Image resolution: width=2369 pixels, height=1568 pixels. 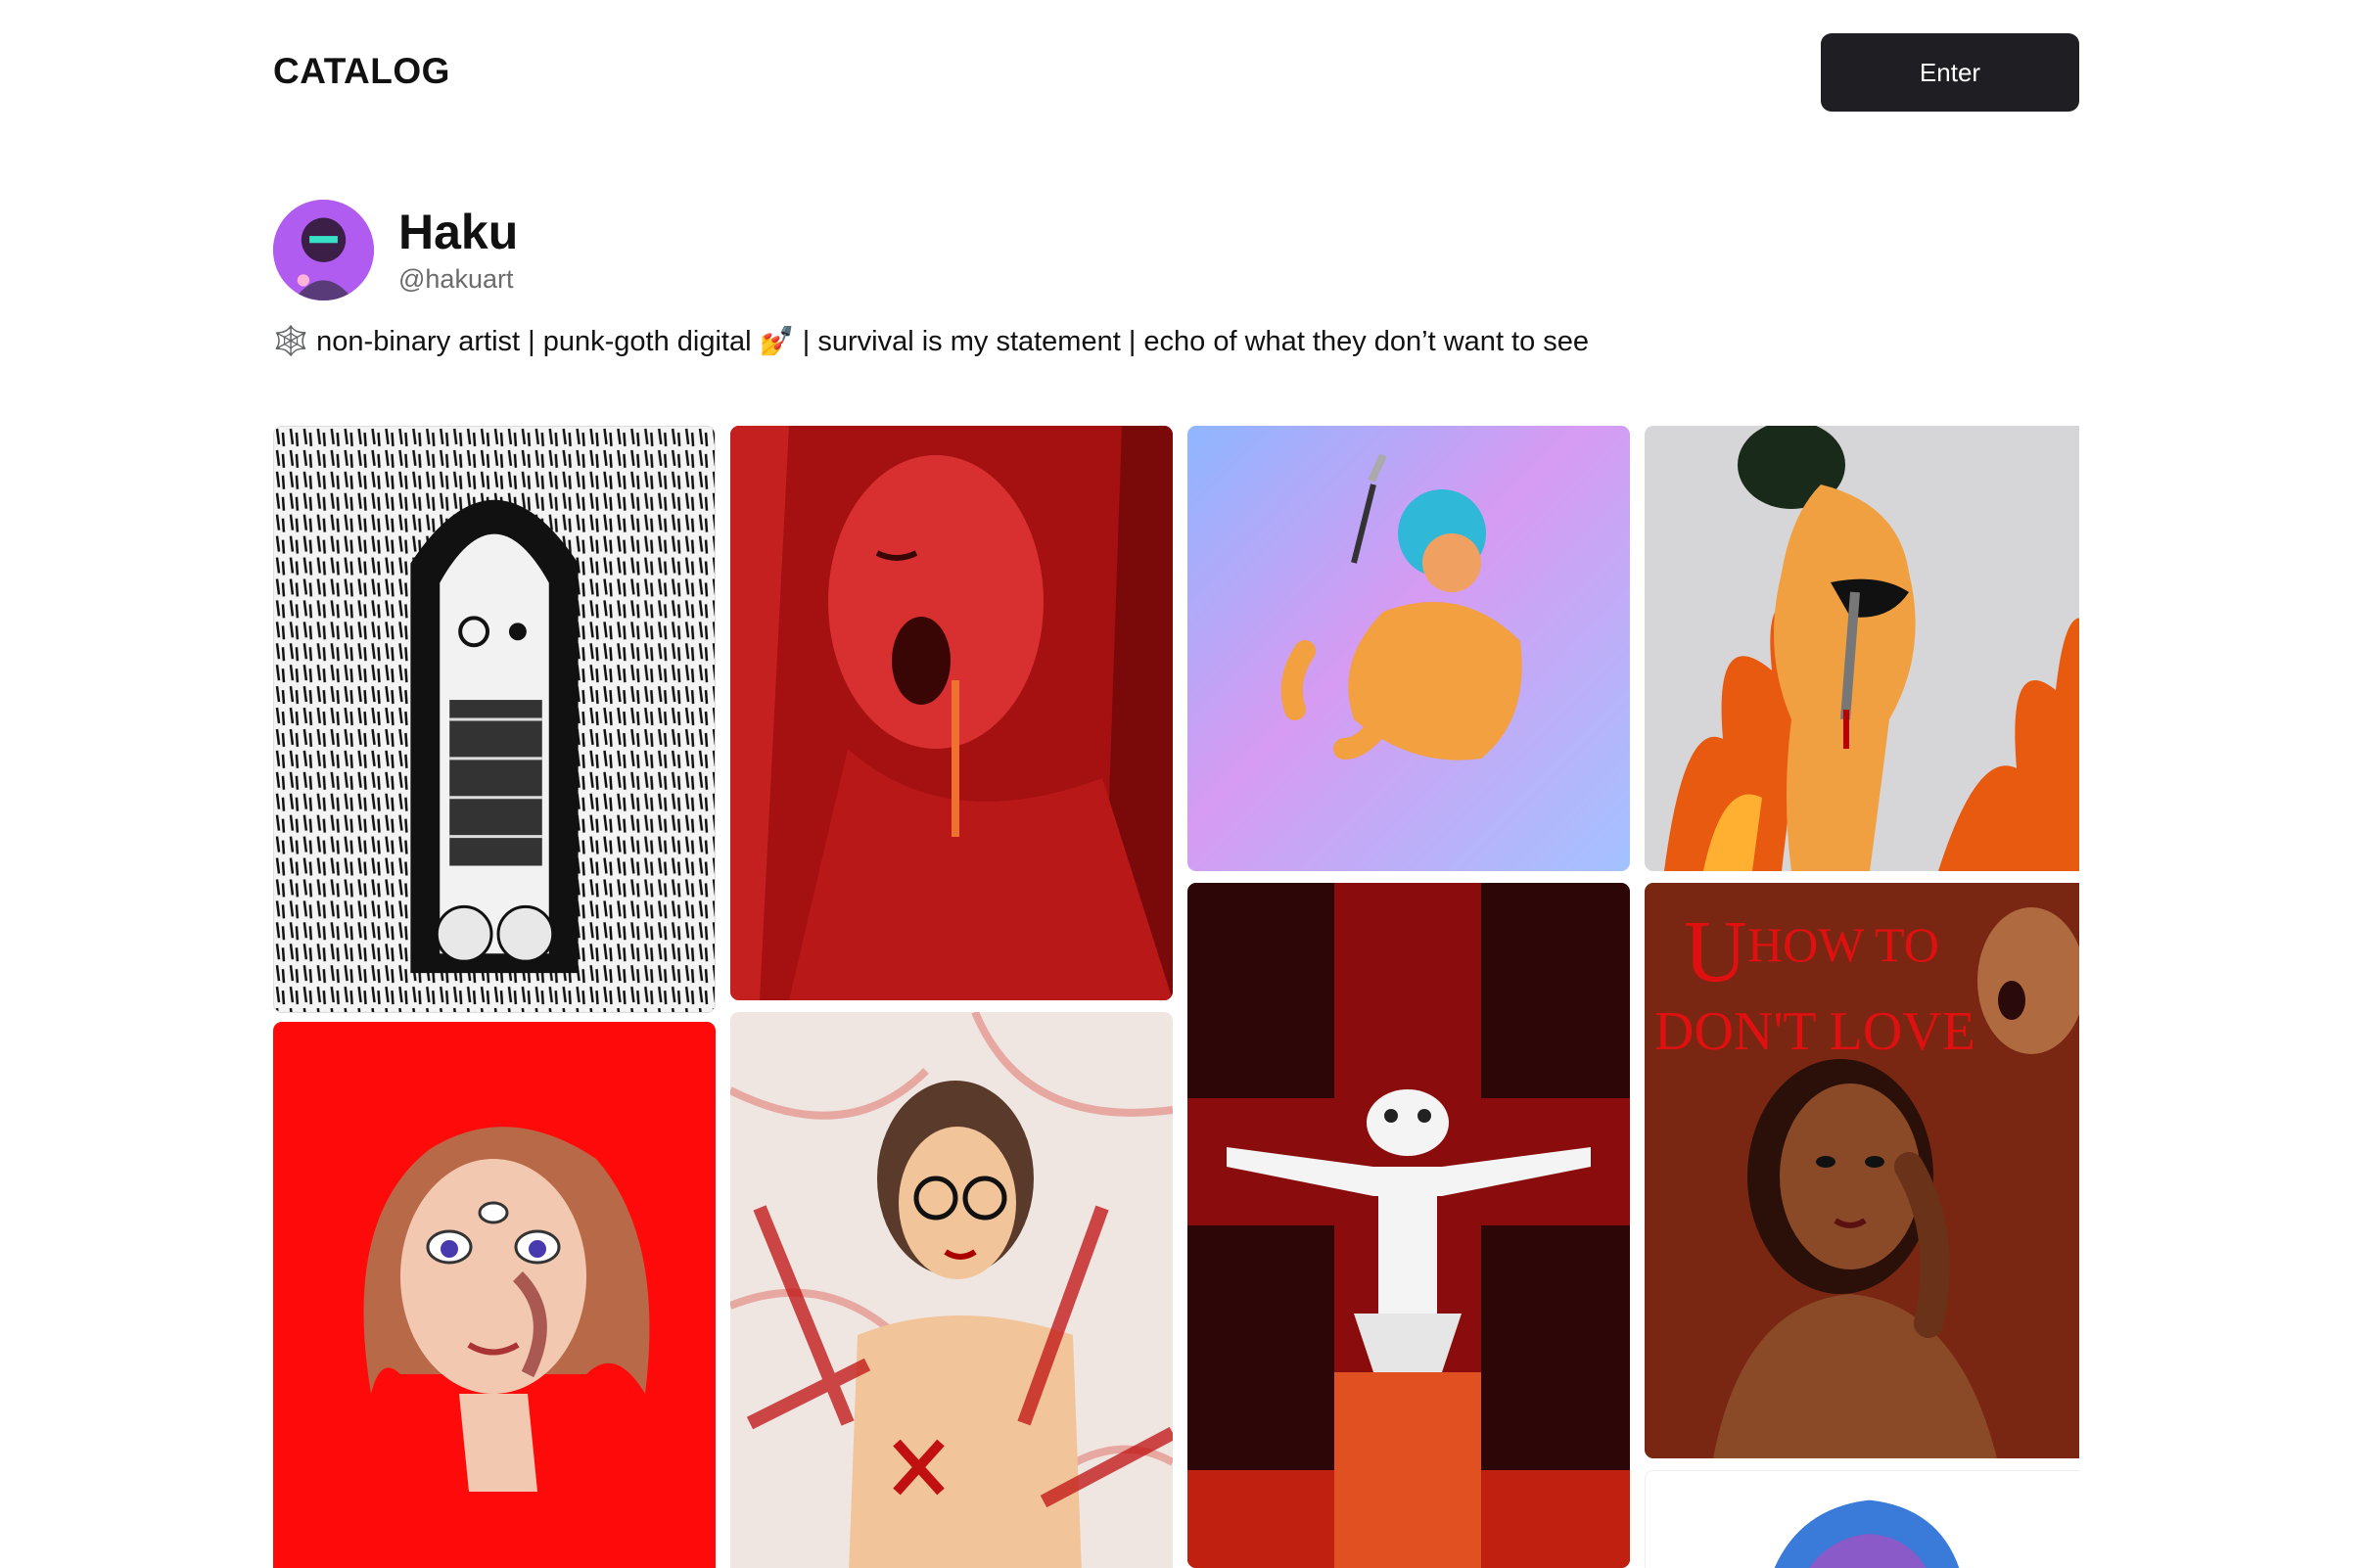 I want to click on profile-handle: @hakuart, so click(x=456, y=279).